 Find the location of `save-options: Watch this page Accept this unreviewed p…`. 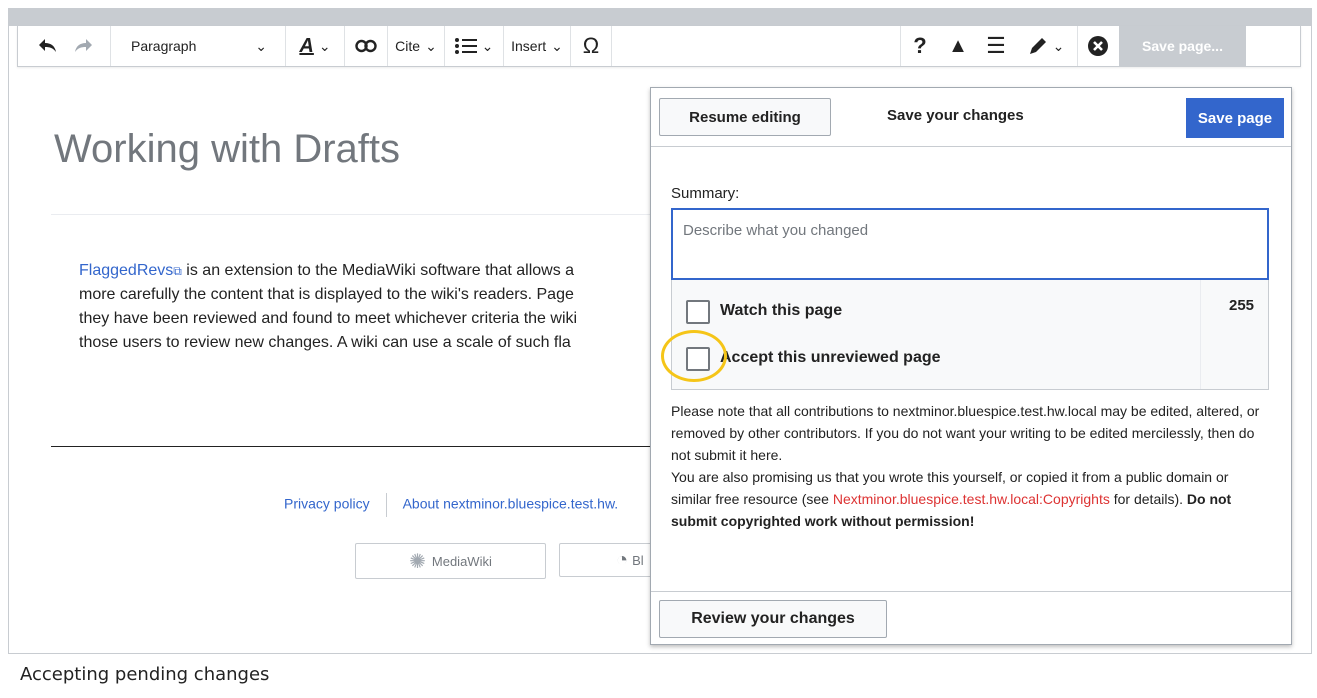

save-options: Watch this page Accept this unreviewed p… is located at coordinates (970, 335).